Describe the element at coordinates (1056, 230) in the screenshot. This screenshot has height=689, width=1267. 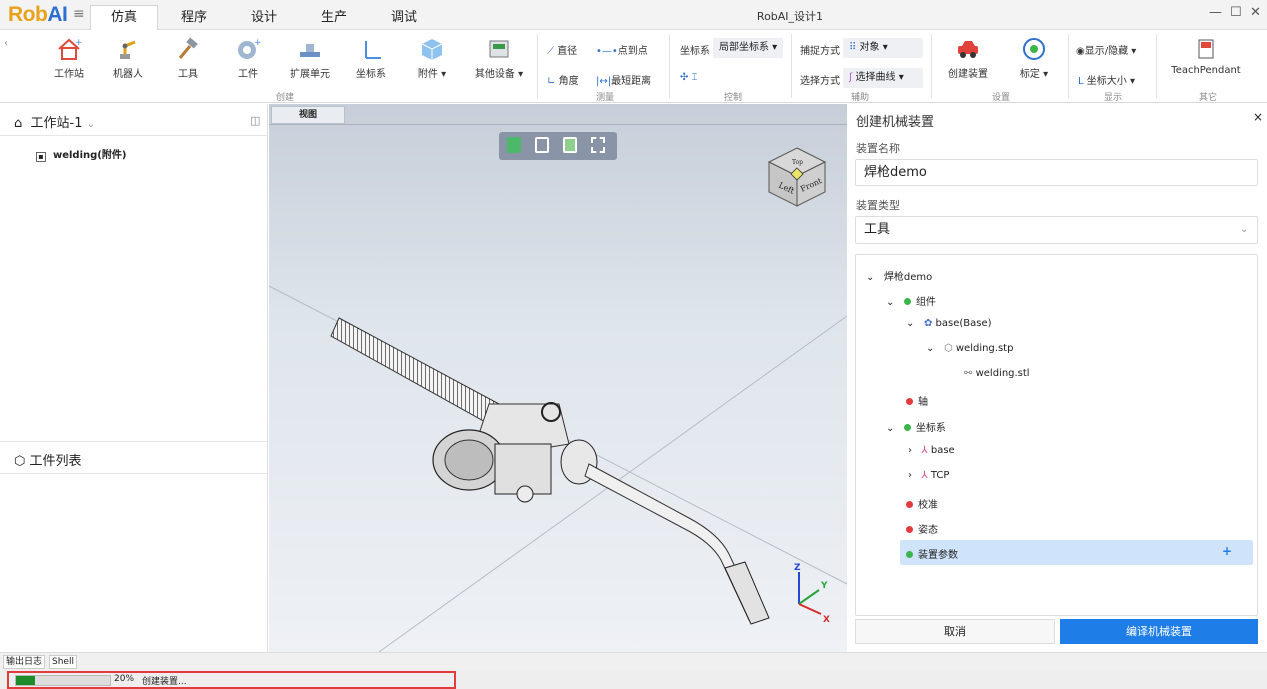
I see `device-type-select: 工具 ⌄` at that location.